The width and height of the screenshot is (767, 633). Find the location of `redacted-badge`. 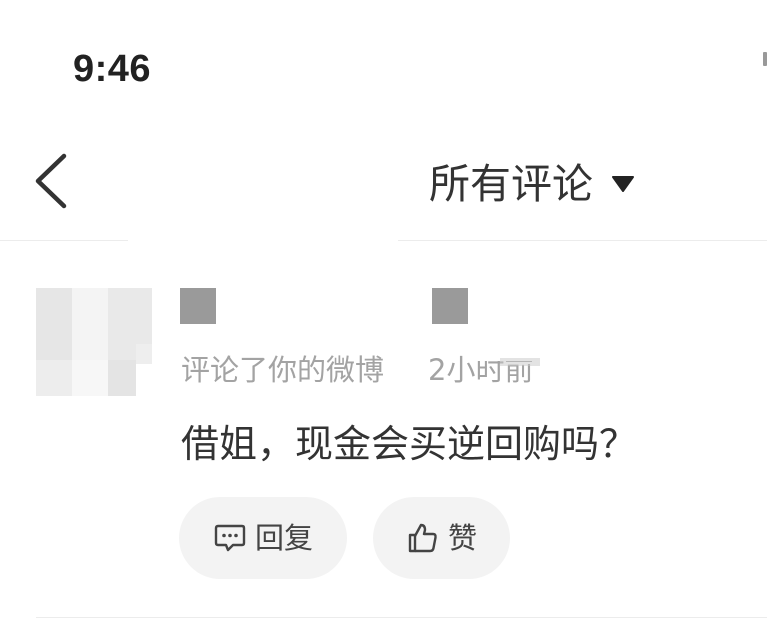

redacted-badge is located at coordinates (450, 306).